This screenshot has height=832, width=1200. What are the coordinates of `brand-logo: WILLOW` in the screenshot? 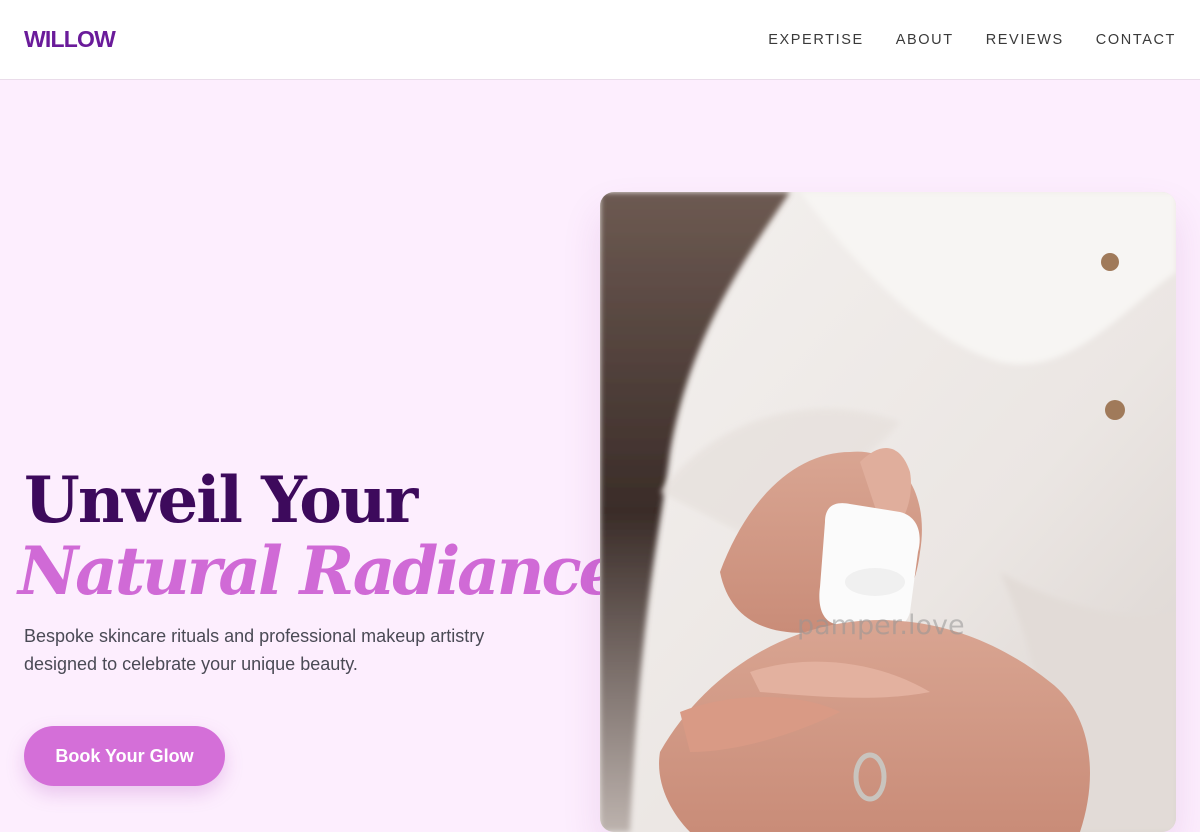 It's located at (70, 39).